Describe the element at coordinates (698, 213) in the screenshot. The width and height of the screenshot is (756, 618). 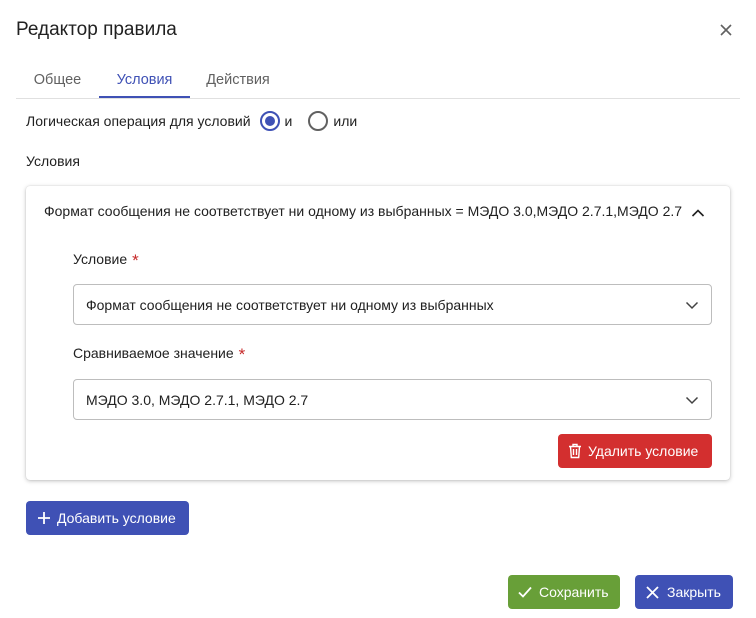
I see `chevron-up-icon` at that location.